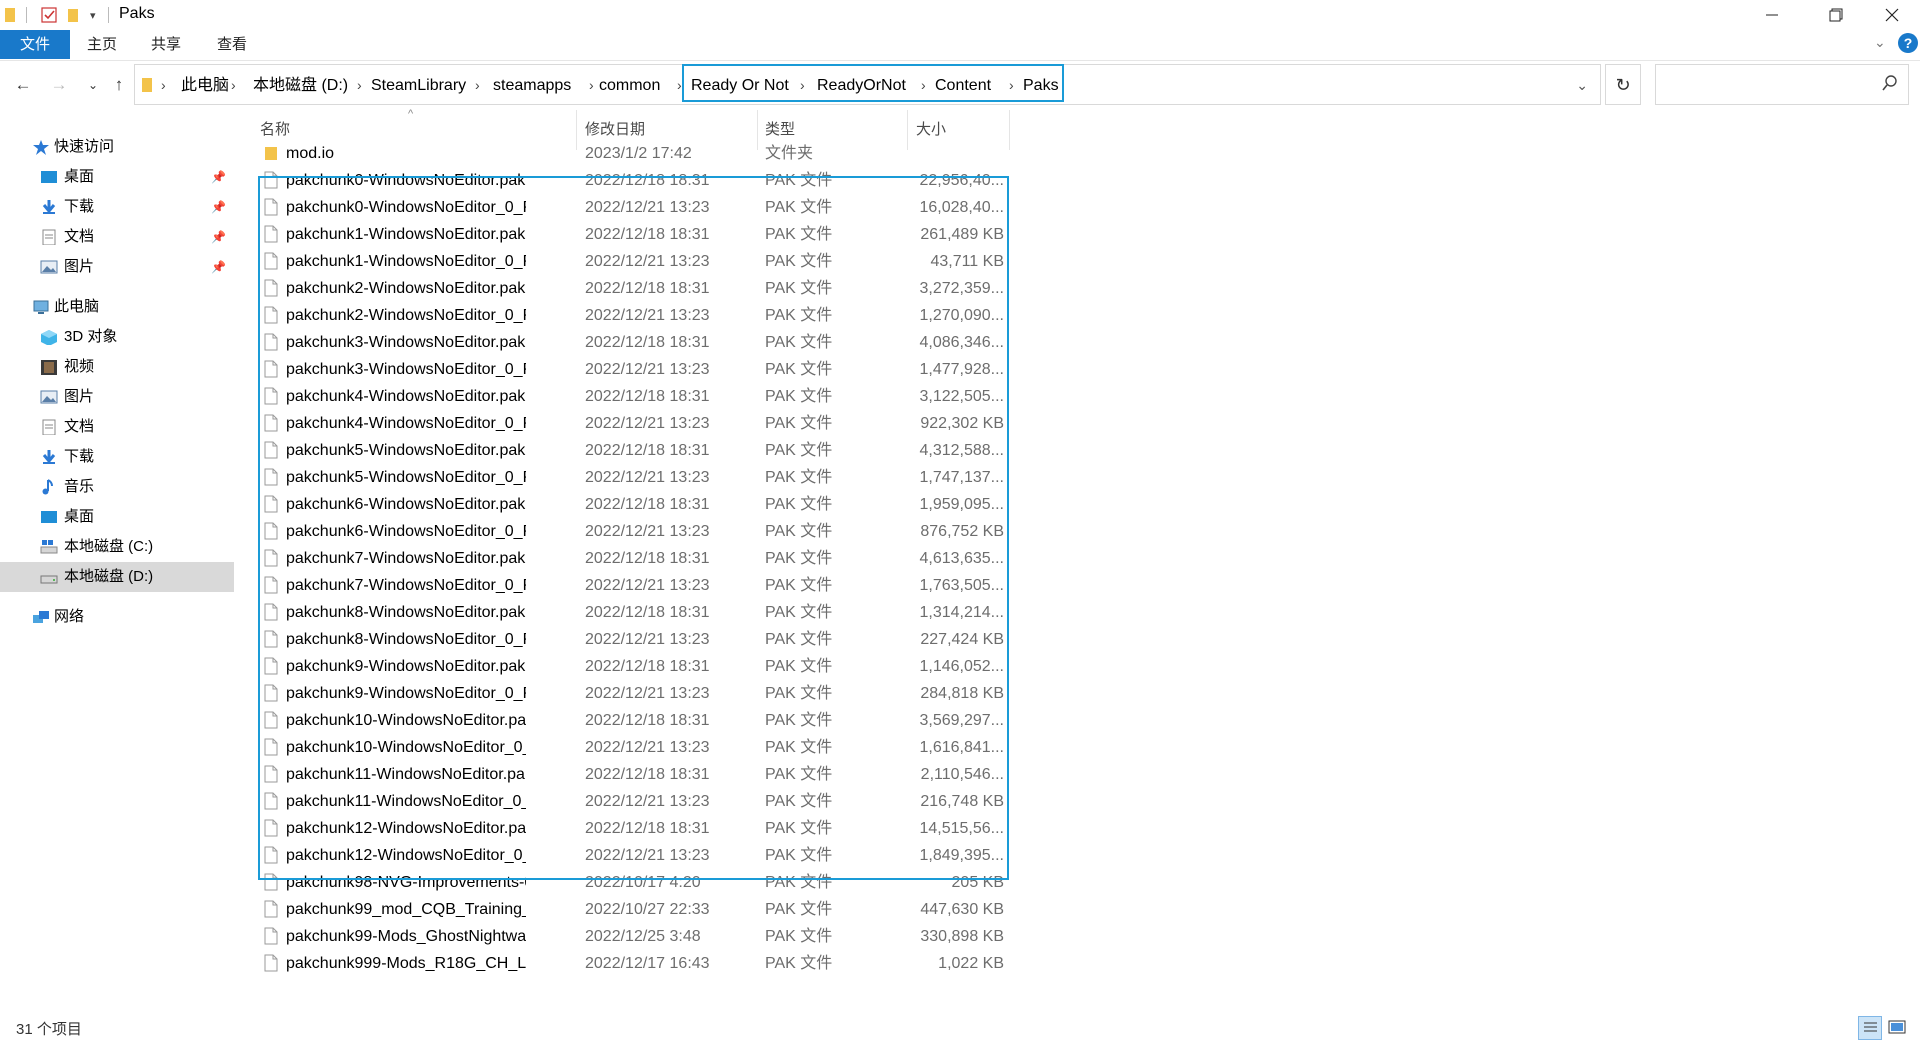 The height and width of the screenshot is (1044, 1920). Describe the element at coordinates (117, 207) in the screenshot. I see `nav-quick-downloads: 下载 📌` at that location.